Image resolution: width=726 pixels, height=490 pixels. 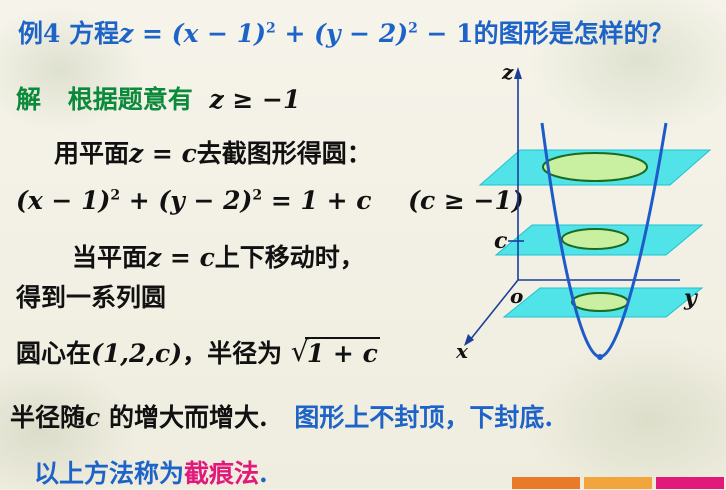 What do you see at coordinates (516, 296) in the screenshot?
I see `origin-label: o` at bounding box center [516, 296].